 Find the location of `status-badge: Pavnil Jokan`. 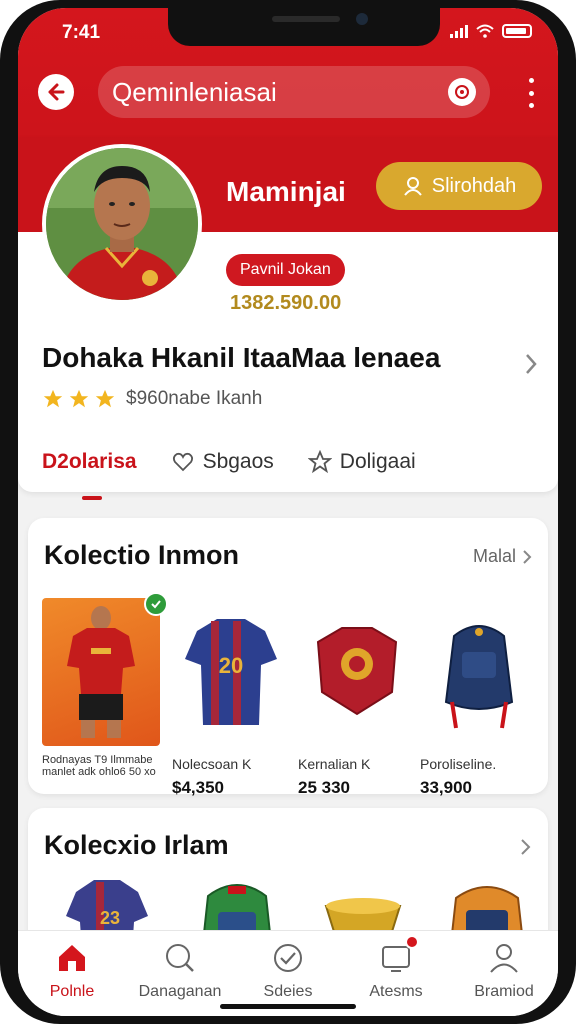

status-badge: Pavnil Jokan is located at coordinates (285, 270).